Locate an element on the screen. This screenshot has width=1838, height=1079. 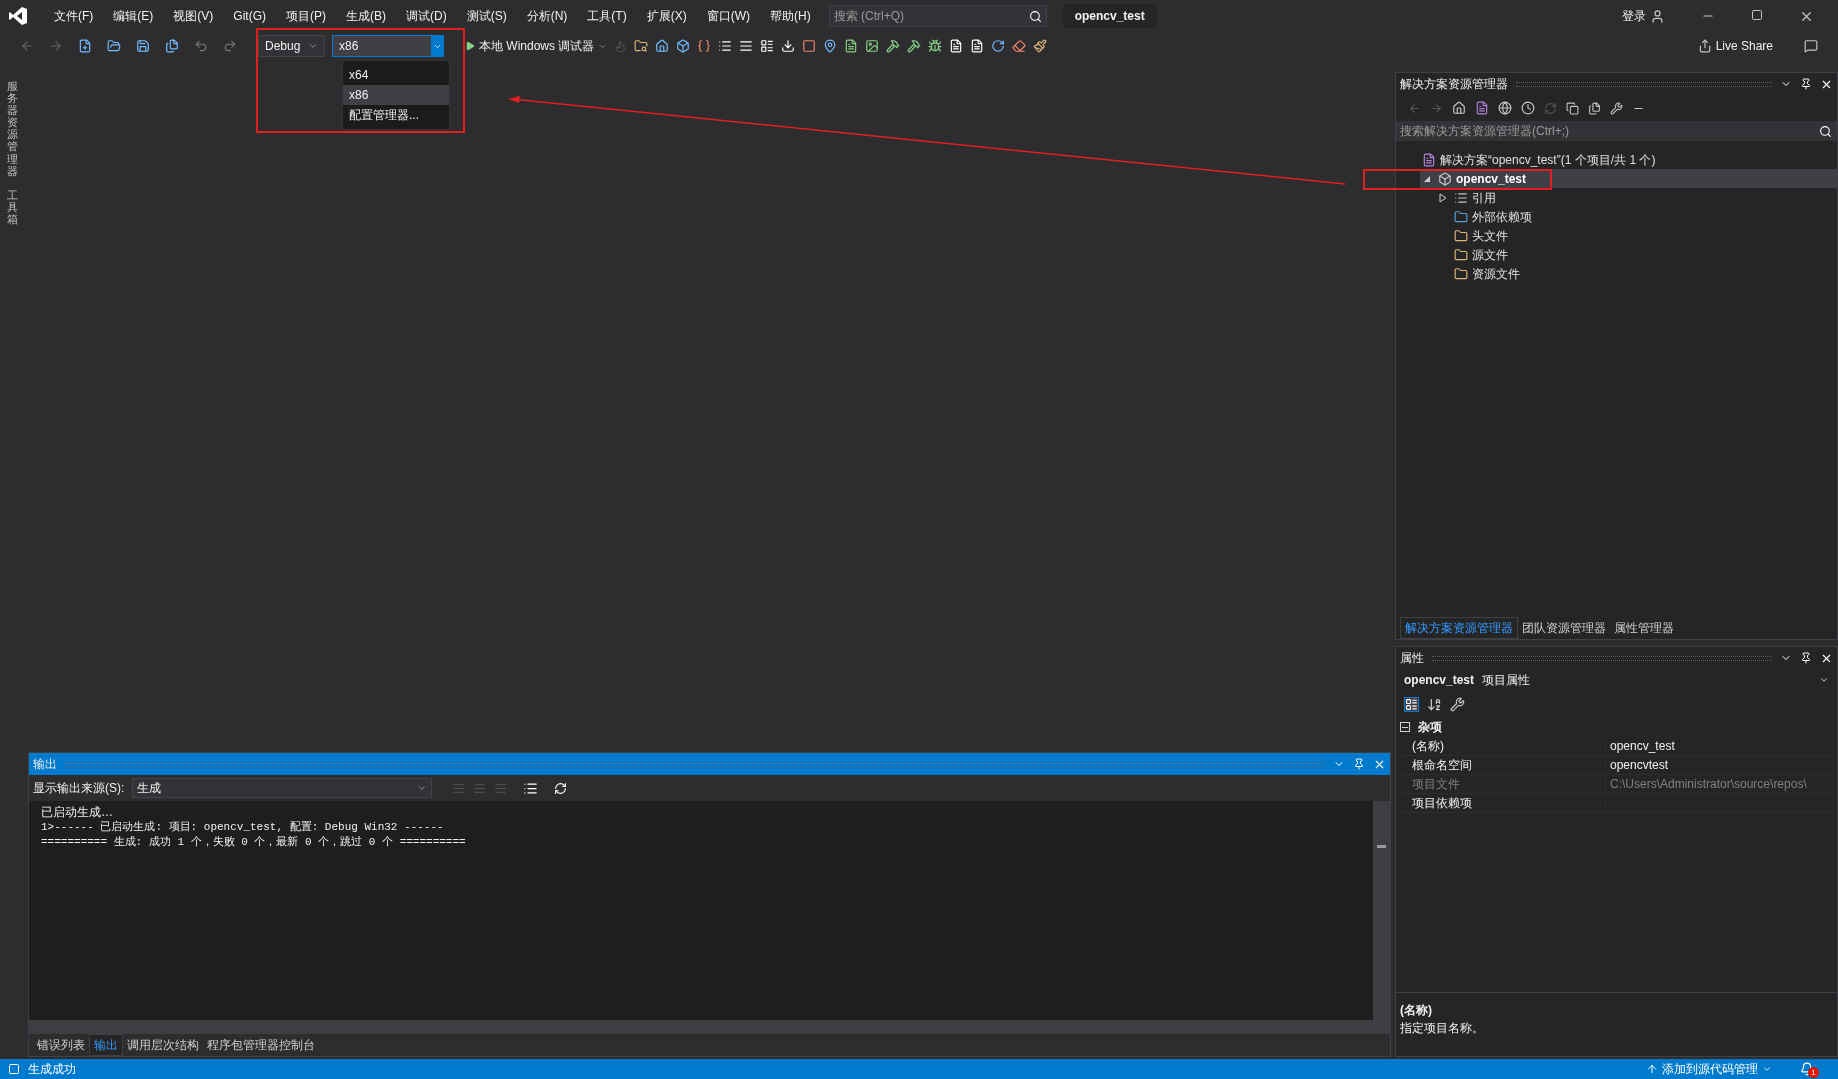
braces-icon is located at coordinates (704, 46).